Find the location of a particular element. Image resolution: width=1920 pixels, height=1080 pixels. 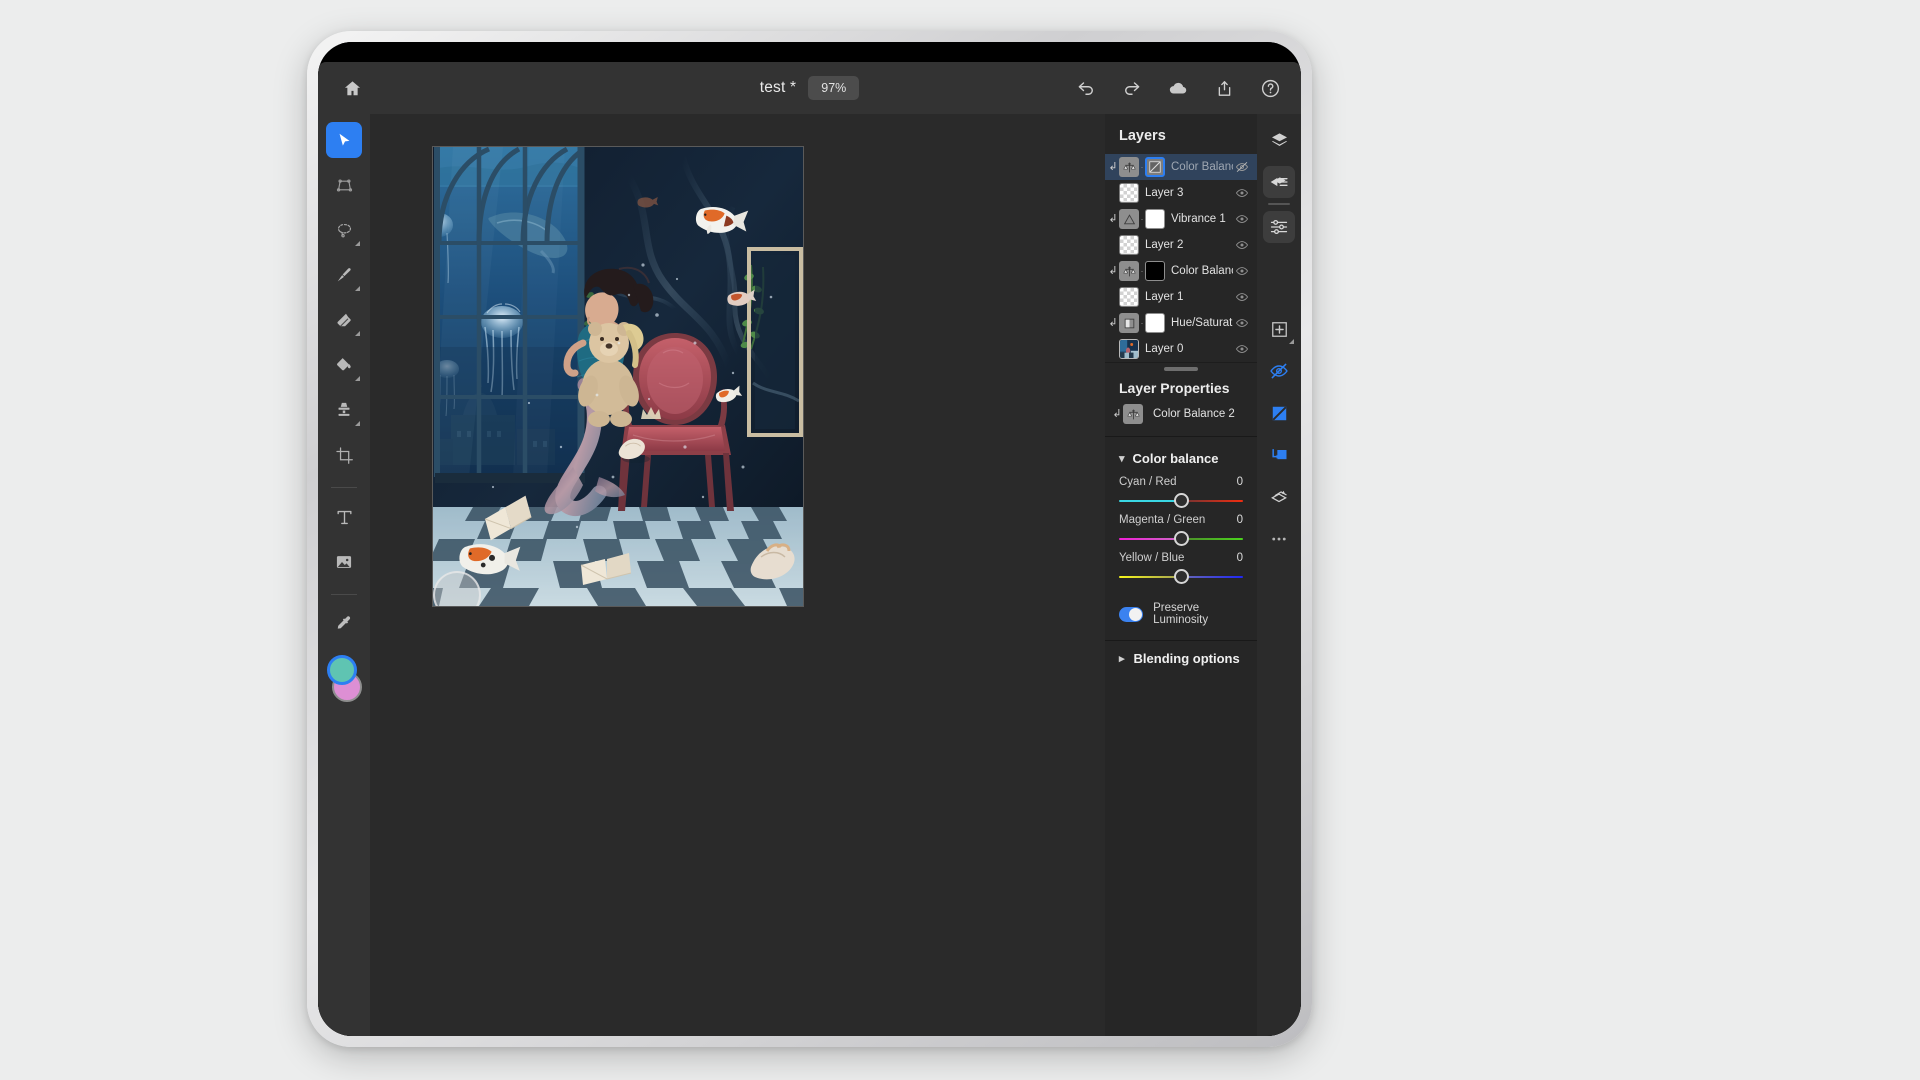

artboard is located at coordinates (618, 376).